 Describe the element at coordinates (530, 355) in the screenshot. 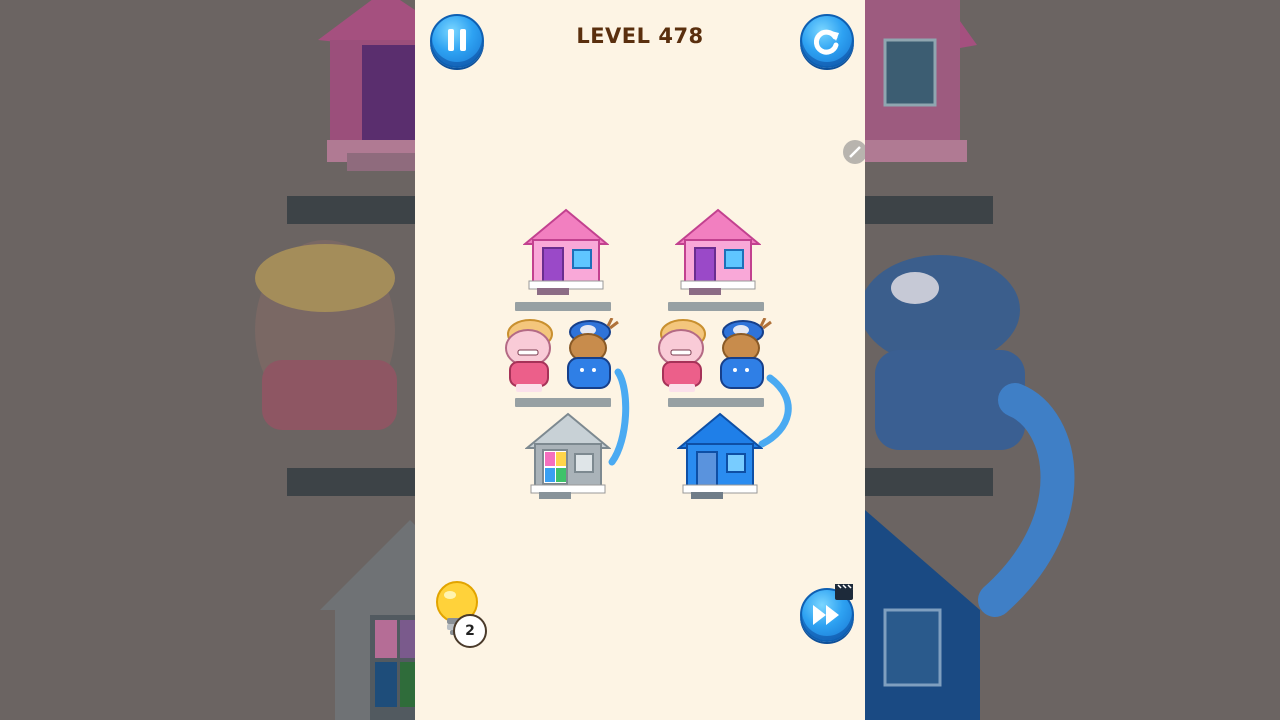

I see `pink-character-left` at that location.